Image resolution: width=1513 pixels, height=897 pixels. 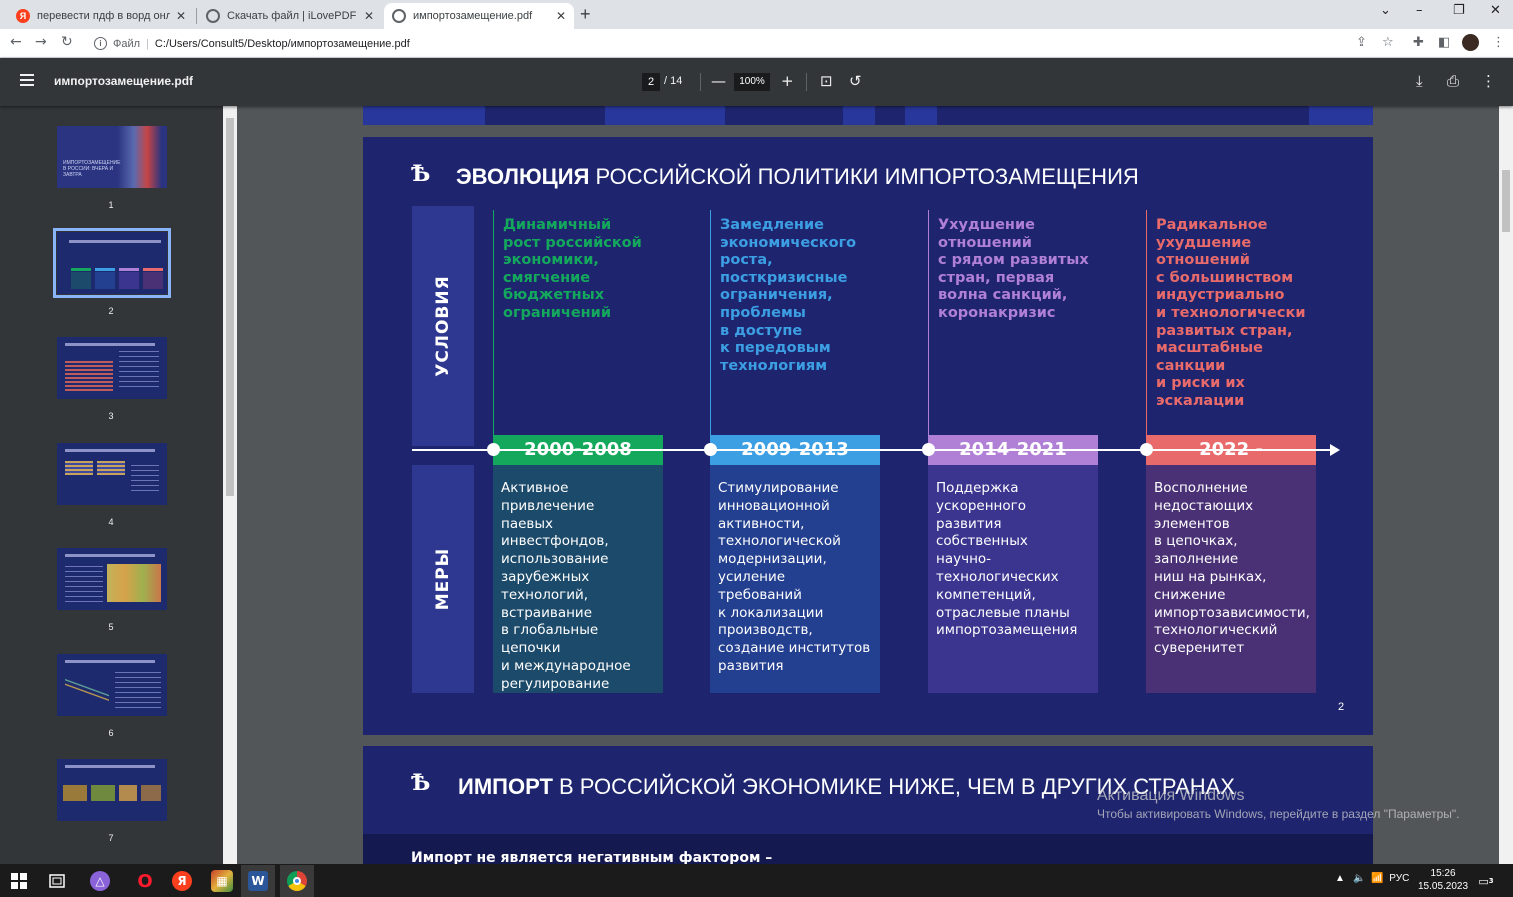 I want to click on rotate-icon: ↺, so click(x=855, y=81).